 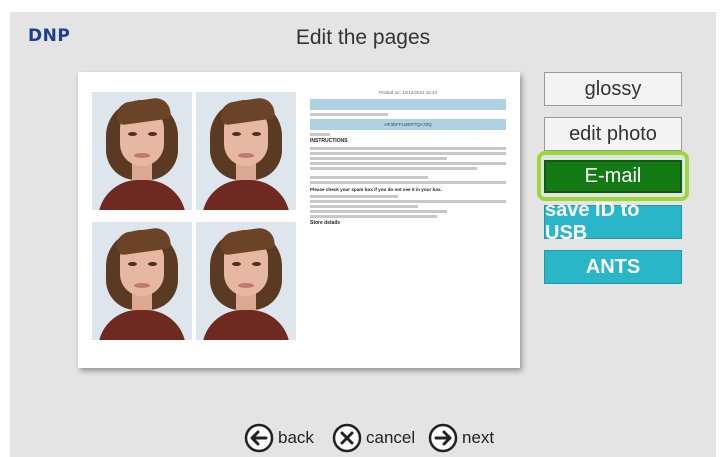 What do you see at coordinates (363, 37) in the screenshot?
I see `page-title: Edit the pages` at bounding box center [363, 37].